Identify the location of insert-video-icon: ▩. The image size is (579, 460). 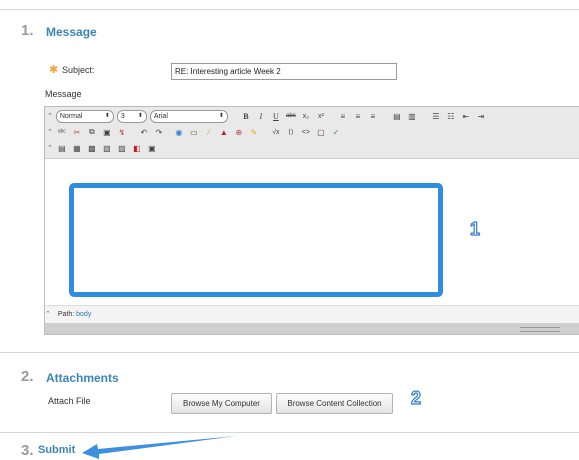
(92, 148).